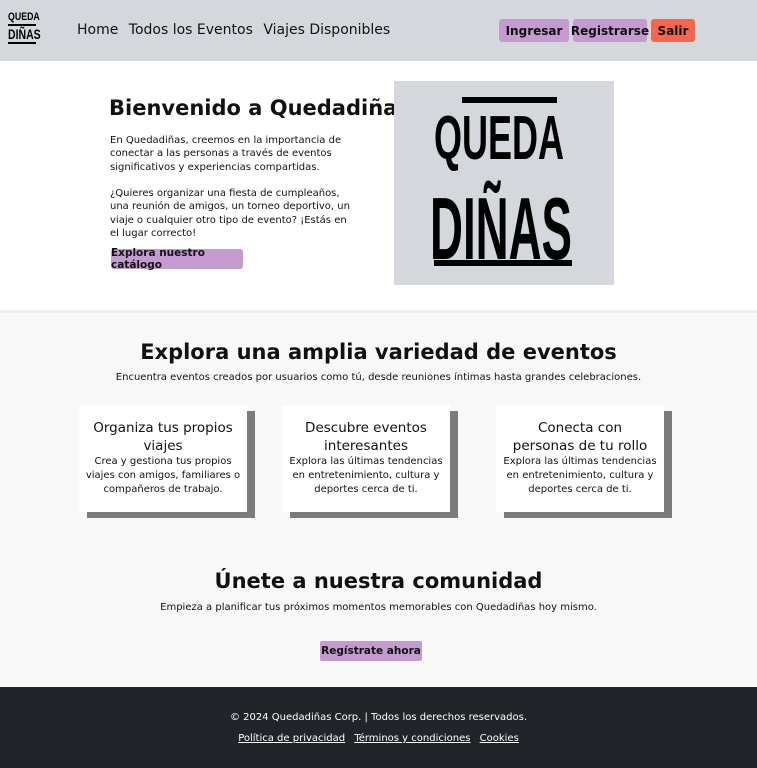 This screenshot has height=768, width=757. What do you see at coordinates (610, 30) in the screenshot?
I see `register-button: Registrarse` at bounding box center [610, 30].